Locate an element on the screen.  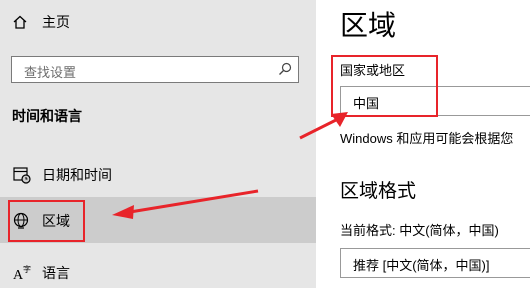
home-link: 主页 is located at coordinates (41, 22).